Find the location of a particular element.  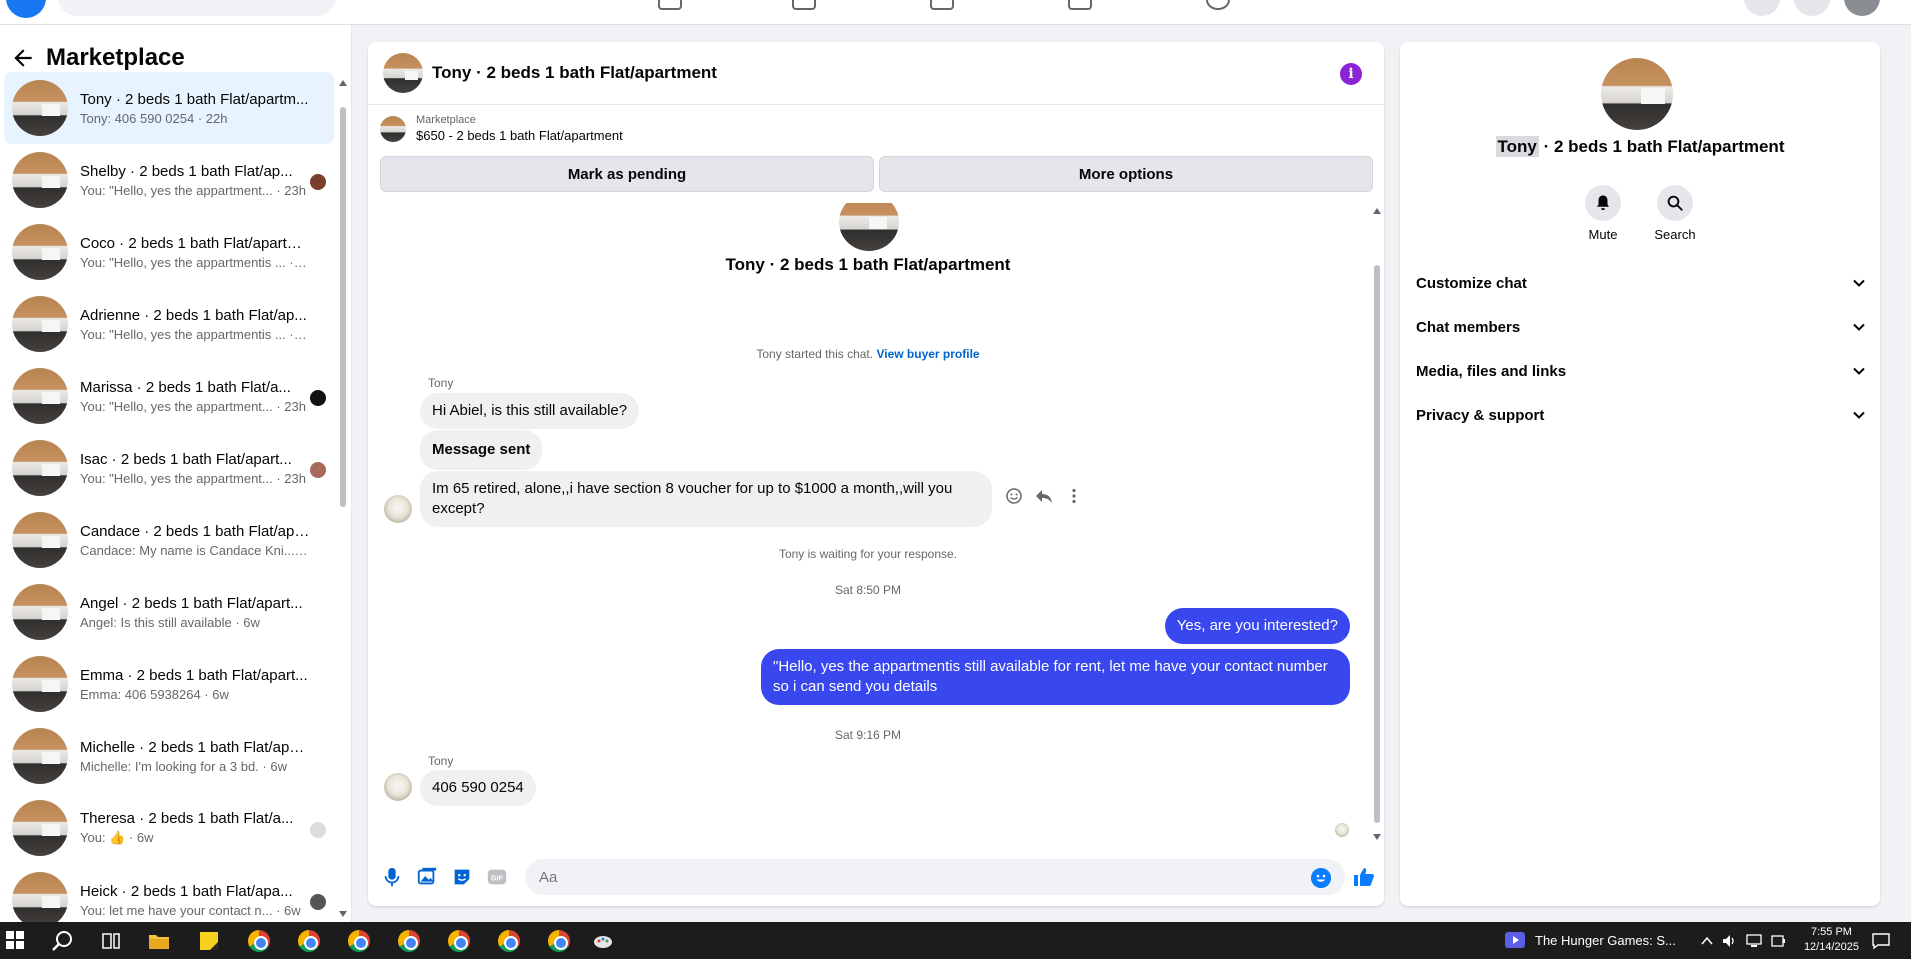

message-input is located at coordinates (935, 877).